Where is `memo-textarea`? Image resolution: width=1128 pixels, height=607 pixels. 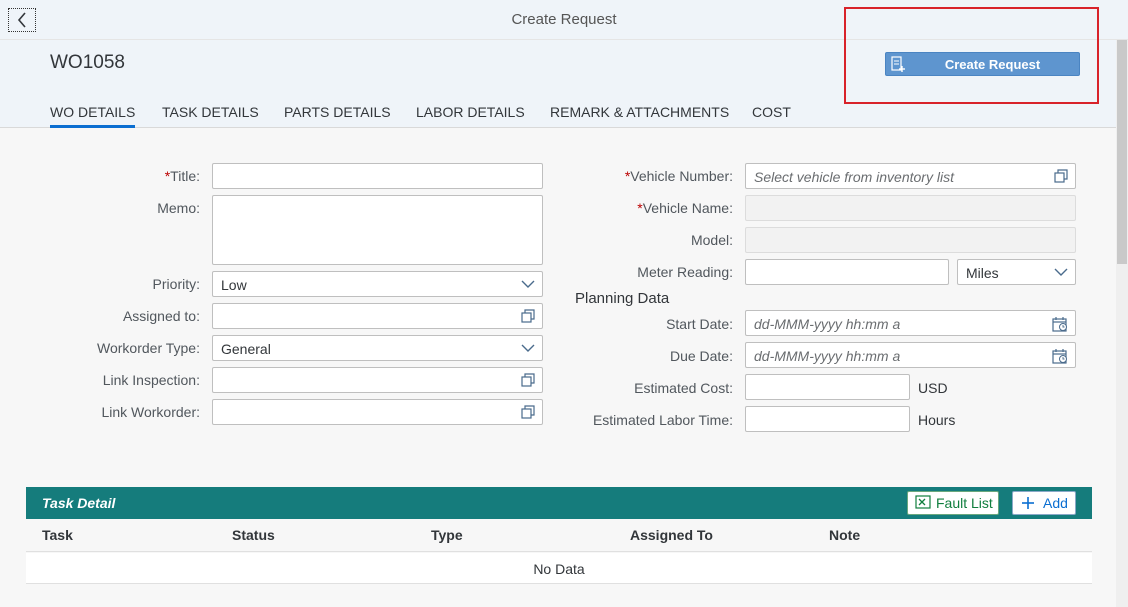 memo-textarea is located at coordinates (377, 230).